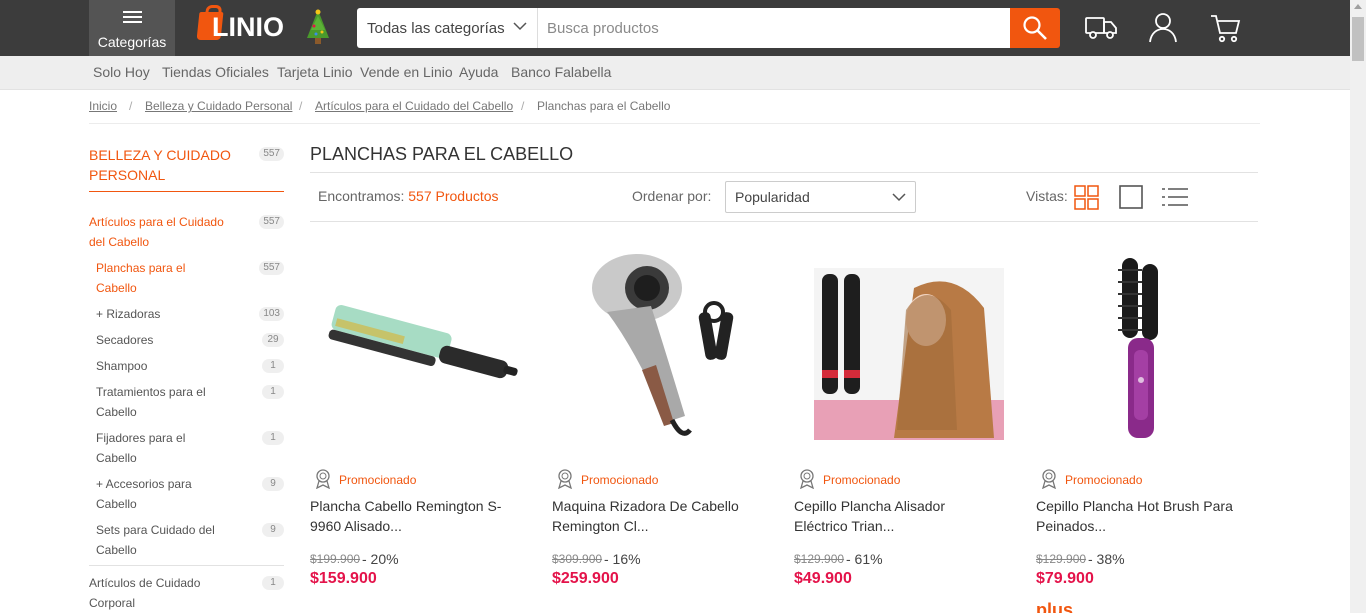 The width and height of the screenshot is (1366, 613). What do you see at coordinates (160, 165) in the screenshot?
I see `sidebar-item-label: BELLEZA Y CUIDADO PERSONAL` at bounding box center [160, 165].